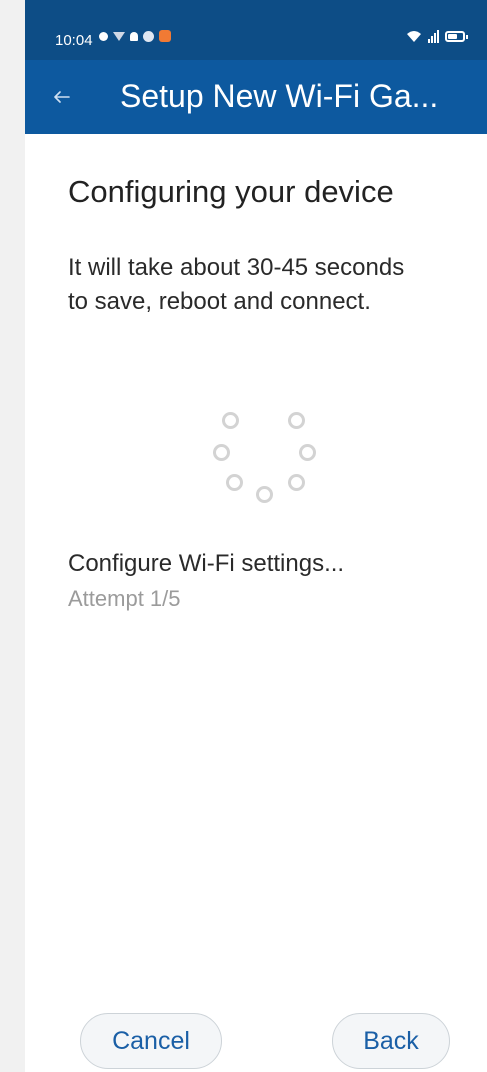 This screenshot has height=1072, width=487. Describe the element at coordinates (456, 36) in the screenshot. I see `battery-icon` at that location.